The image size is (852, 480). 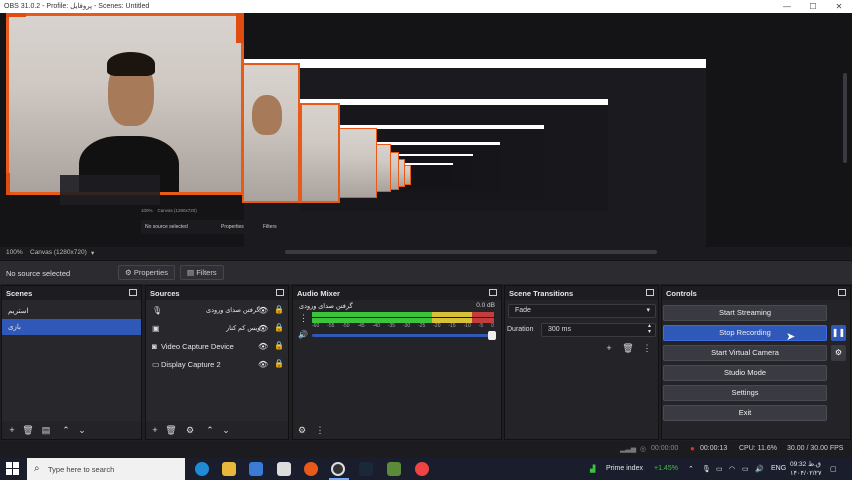 I want to click on webcam-source, so click(x=125, y=104).